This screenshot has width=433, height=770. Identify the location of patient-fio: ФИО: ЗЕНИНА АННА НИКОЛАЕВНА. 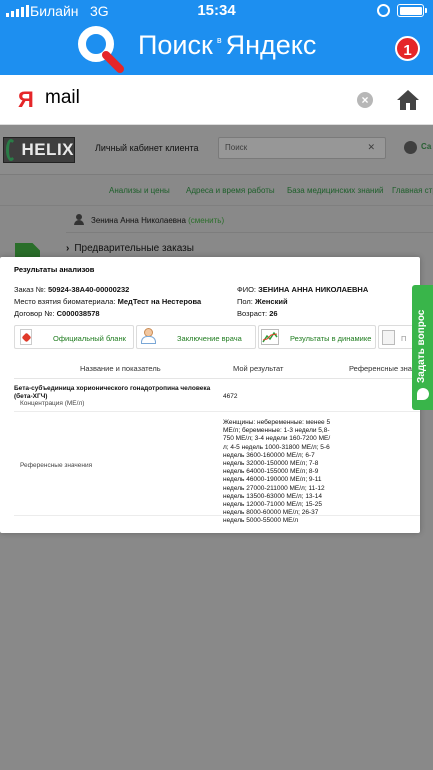
(302, 289).